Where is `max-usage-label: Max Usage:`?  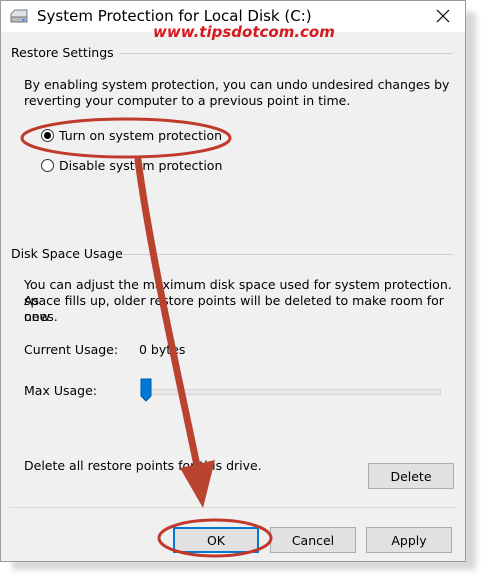 max-usage-label: Max Usage: is located at coordinates (60, 390).